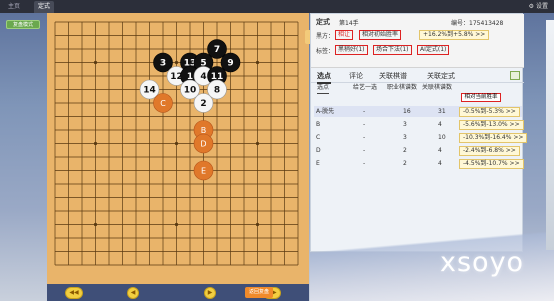  I want to click on stone-number: 2, so click(203, 104).